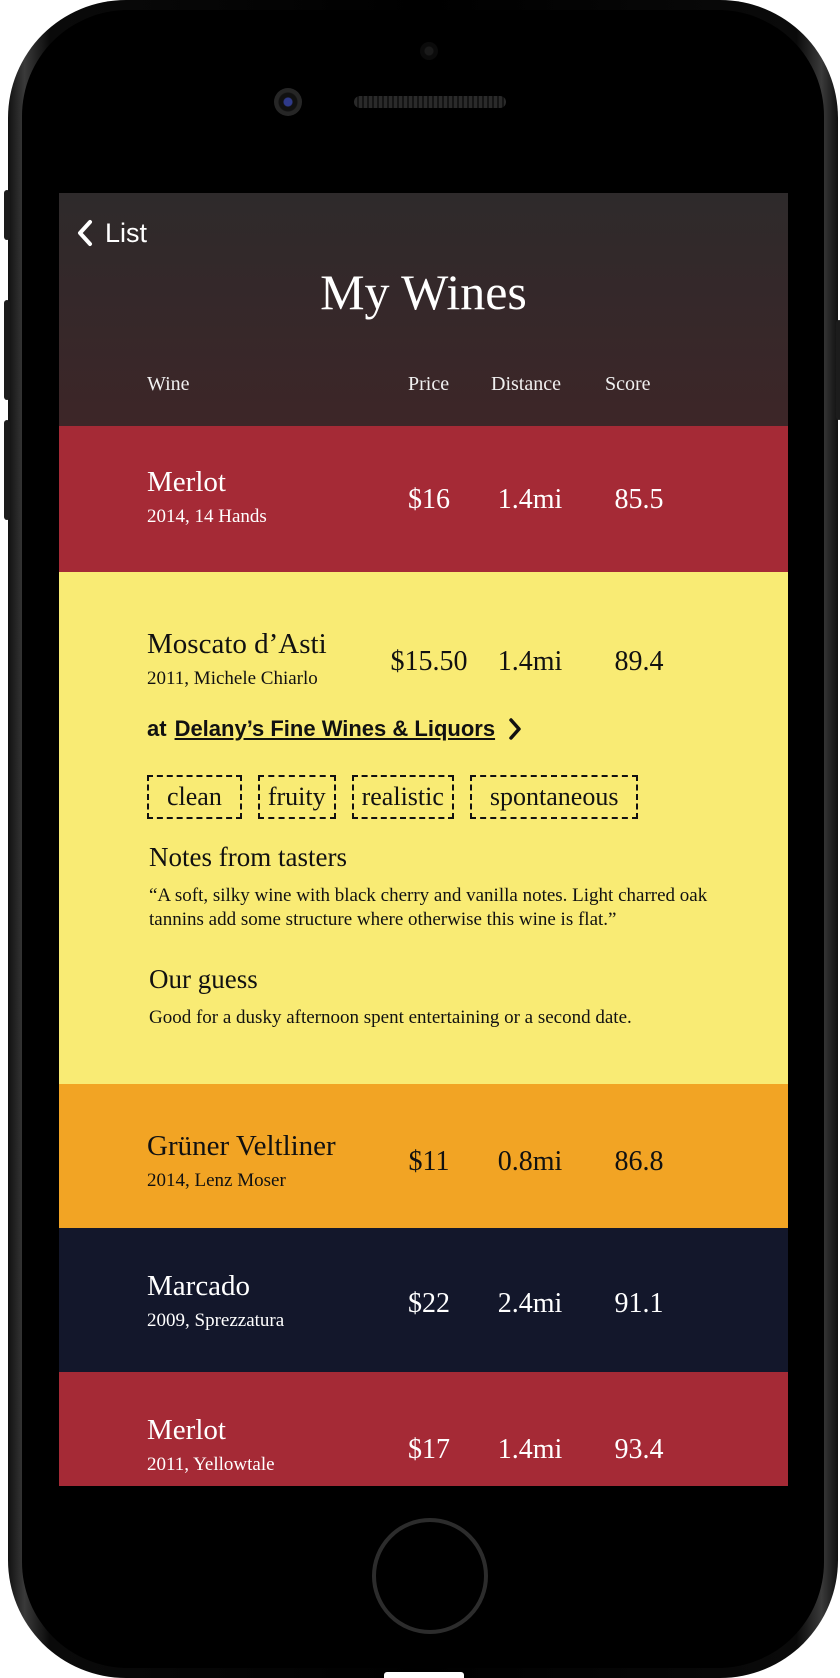 The height and width of the screenshot is (1678, 840). I want to click on tag-list: clean fruity realistic spontaneous, so click(393, 797).